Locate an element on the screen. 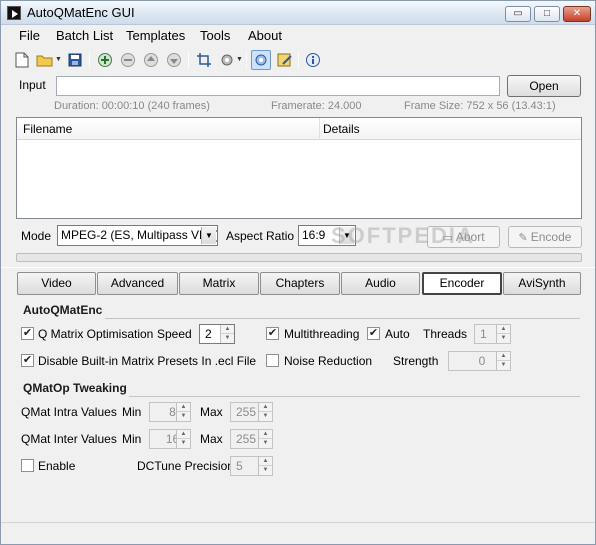 The height and width of the screenshot is (545, 596). qmatop-section-title: QMatOp Tweaking is located at coordinates (75, 388).